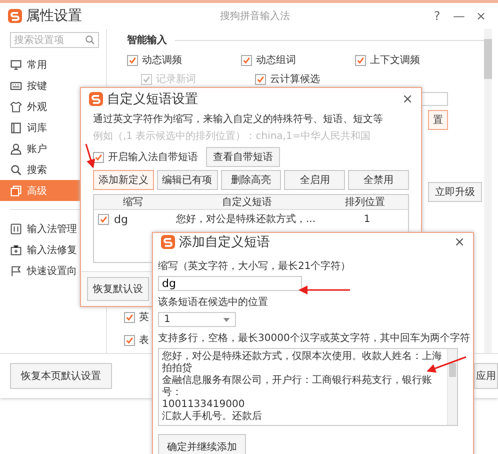  I want to click on shirt-icon, so click(16, 106).